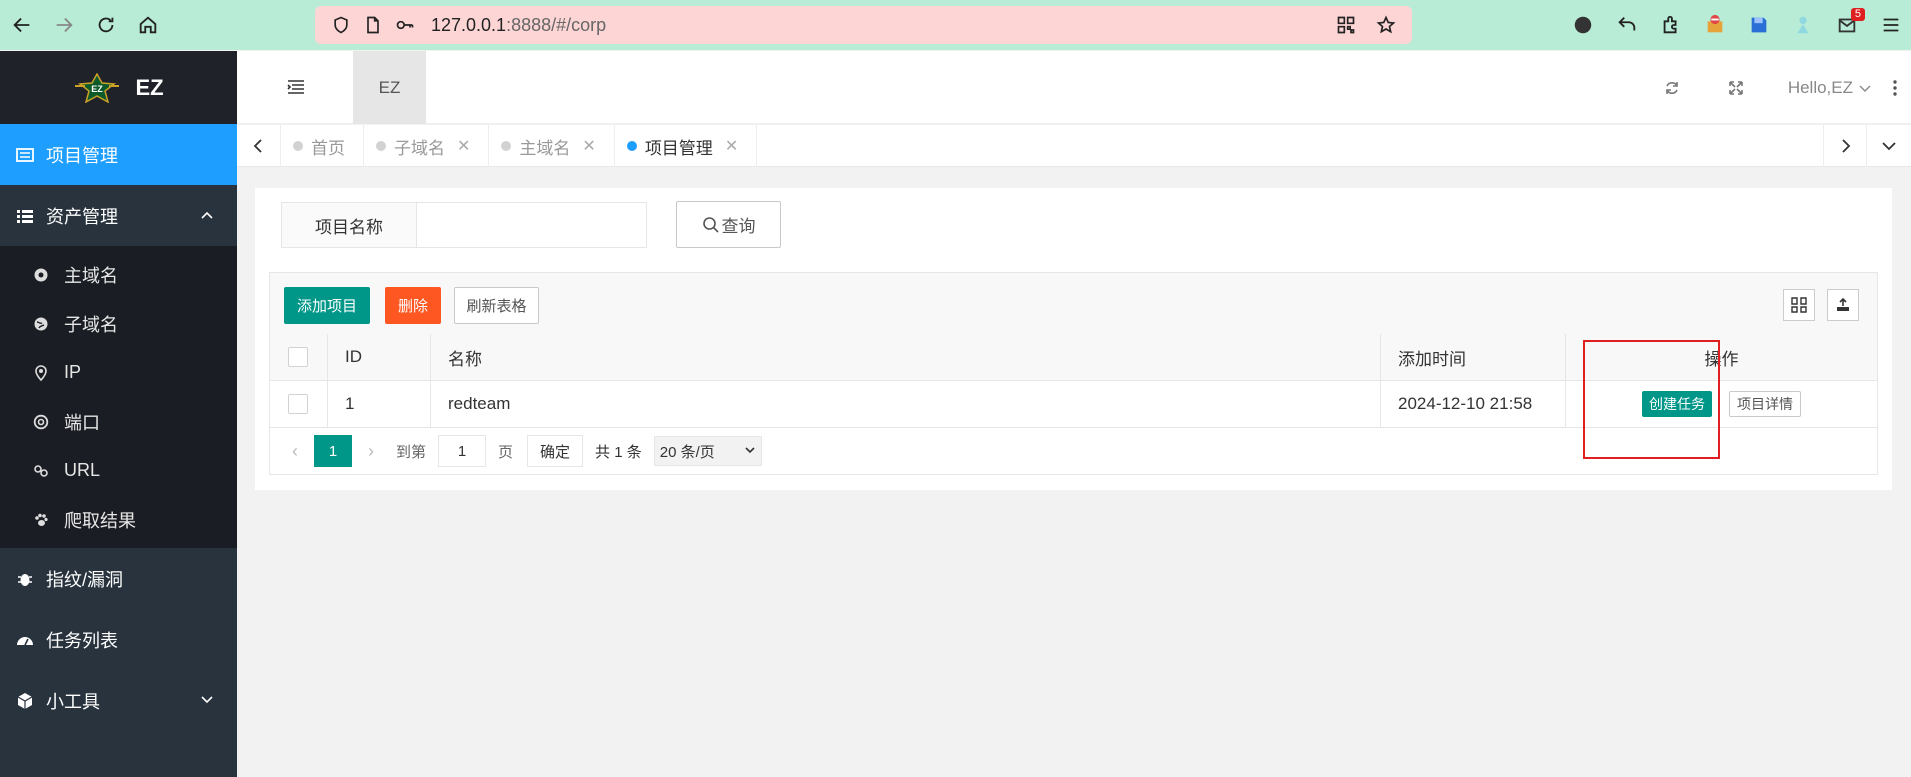 This screenshot has width=1911, height=777. I want to click on more-vertical-icon, so click(1895, 87).